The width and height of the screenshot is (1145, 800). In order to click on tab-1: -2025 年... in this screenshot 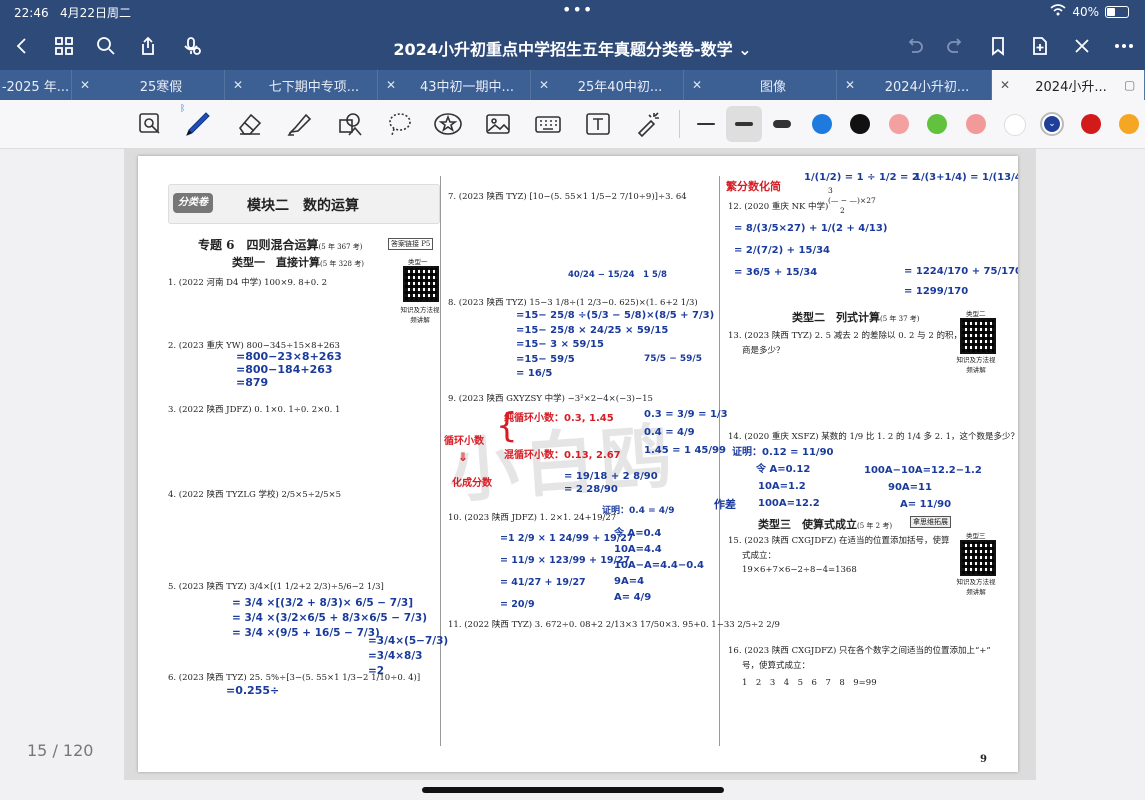, I will do `click(36, 85)`.